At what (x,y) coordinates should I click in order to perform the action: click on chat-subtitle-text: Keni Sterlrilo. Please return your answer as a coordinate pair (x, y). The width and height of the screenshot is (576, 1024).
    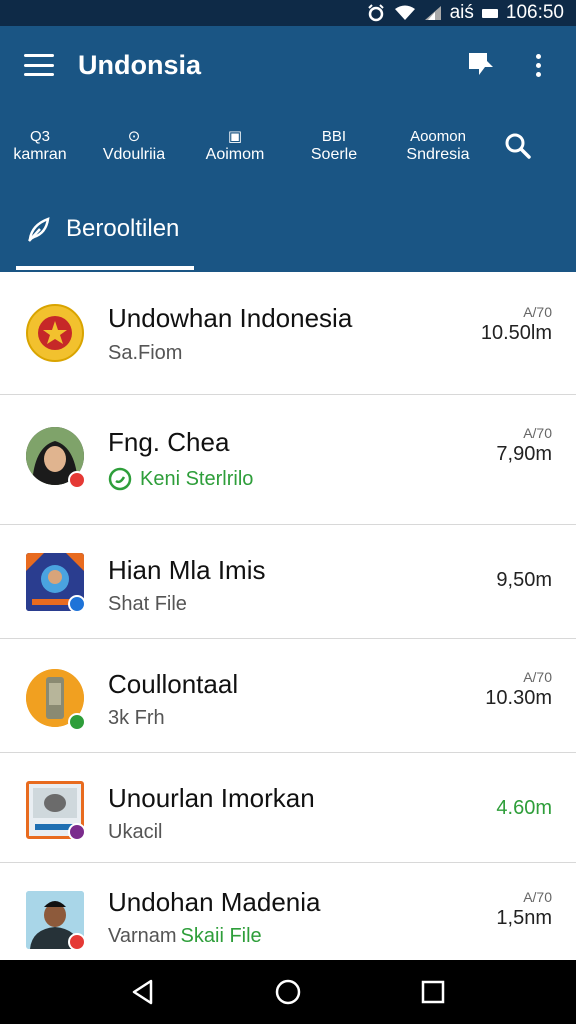
    Looking at the image, I should click on (197, 478).